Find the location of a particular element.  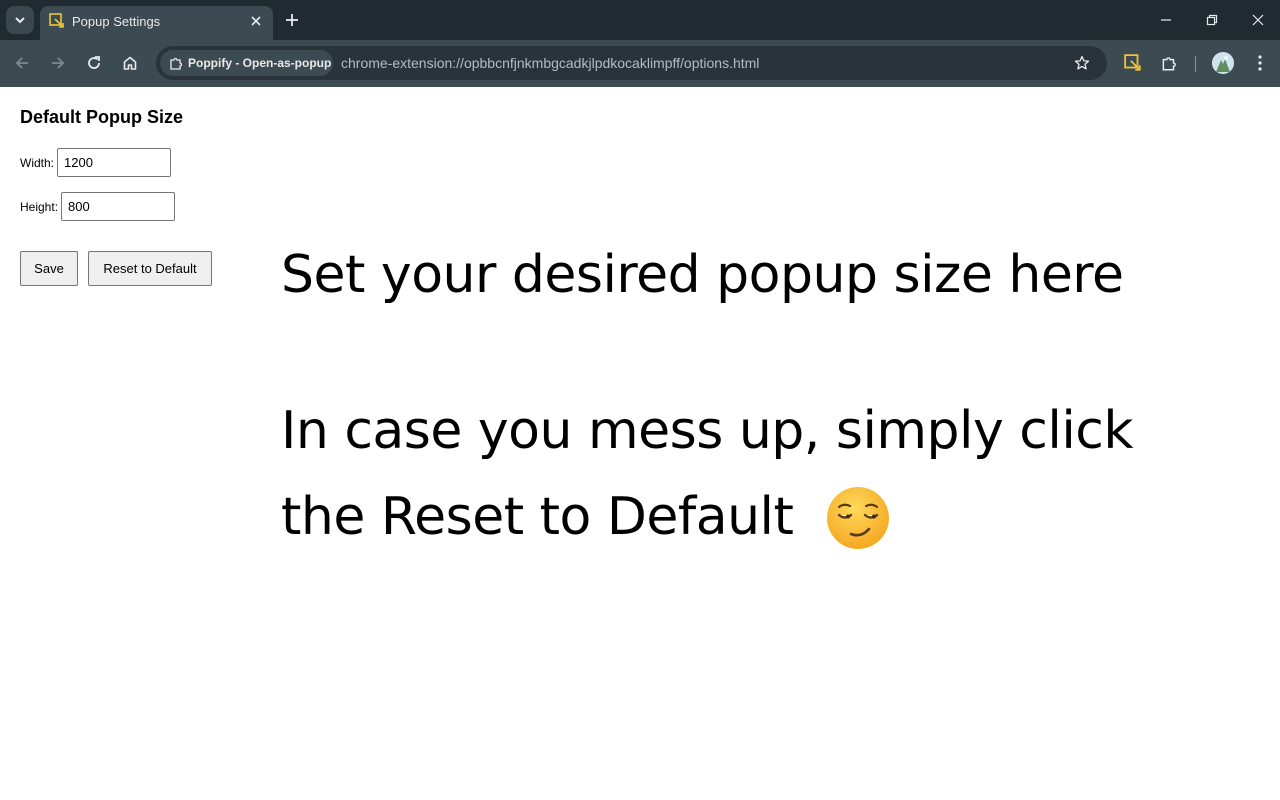

height-input is located at coordinates (118, 206).